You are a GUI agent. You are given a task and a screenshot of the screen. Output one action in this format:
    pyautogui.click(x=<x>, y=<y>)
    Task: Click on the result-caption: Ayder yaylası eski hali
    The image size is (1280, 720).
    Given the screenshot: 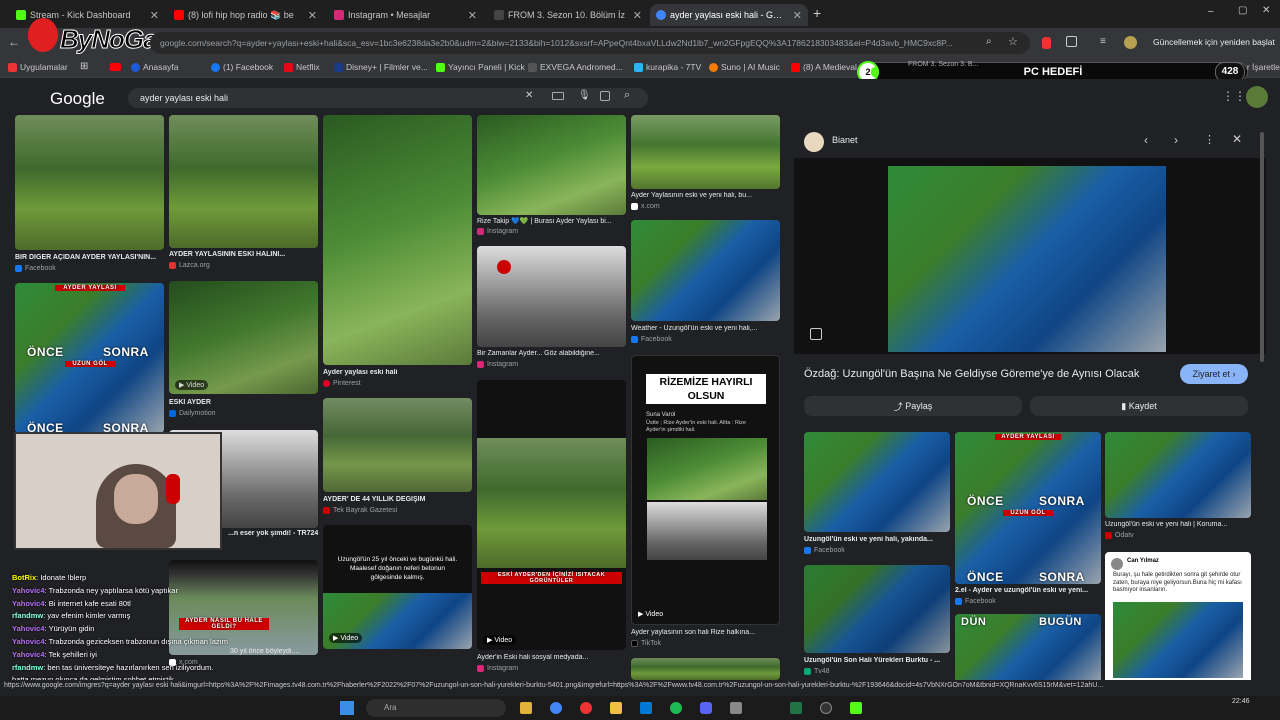 What is the action you would take?
    pyautogui.click(x=397, y=372)
    